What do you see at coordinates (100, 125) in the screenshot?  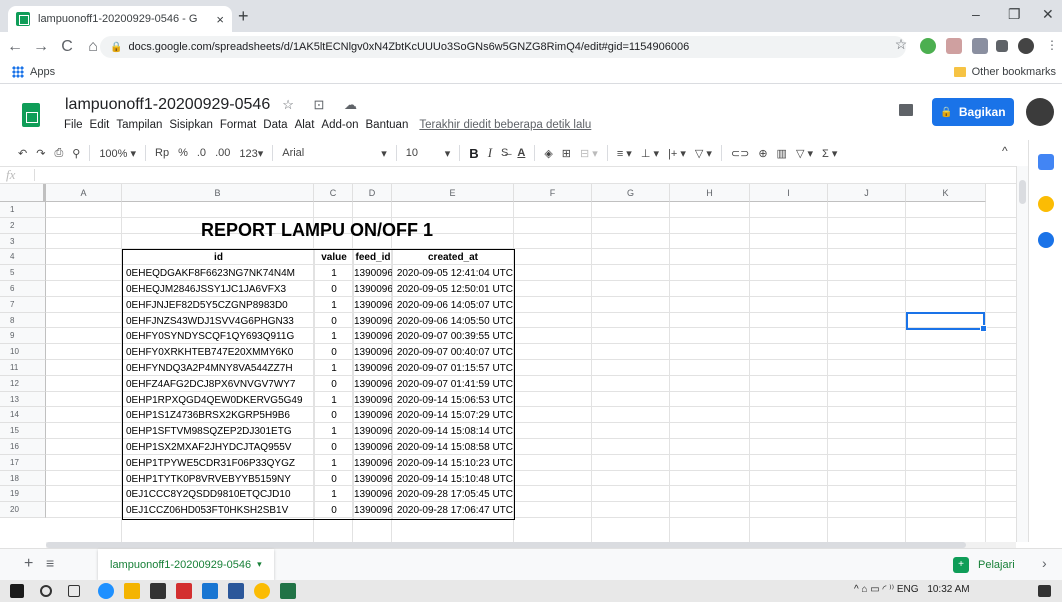 I see `menu-edit: Edit` at bounding box center [100, 125].